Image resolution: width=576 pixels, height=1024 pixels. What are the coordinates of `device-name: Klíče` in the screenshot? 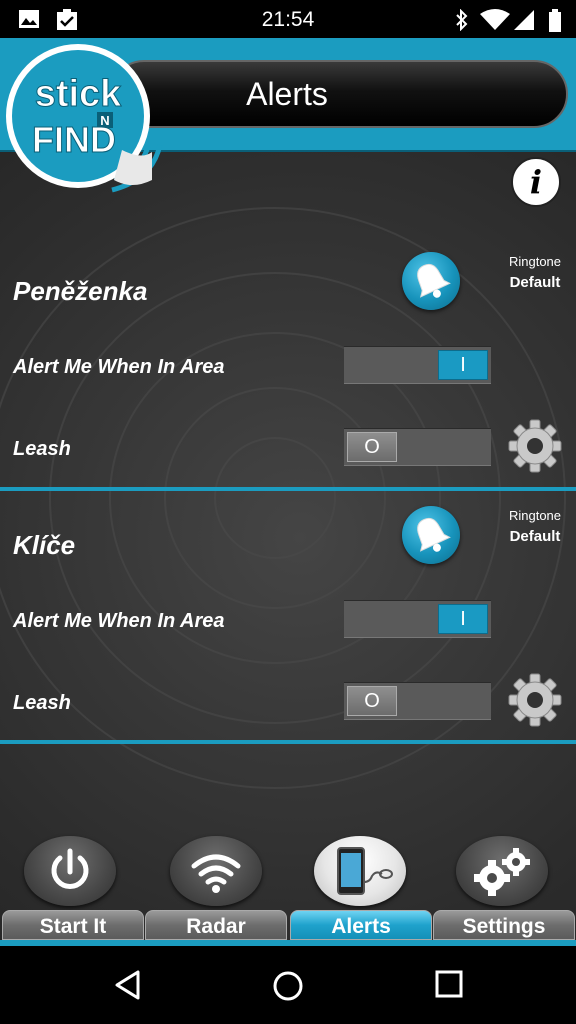 It's located at (44, 545).